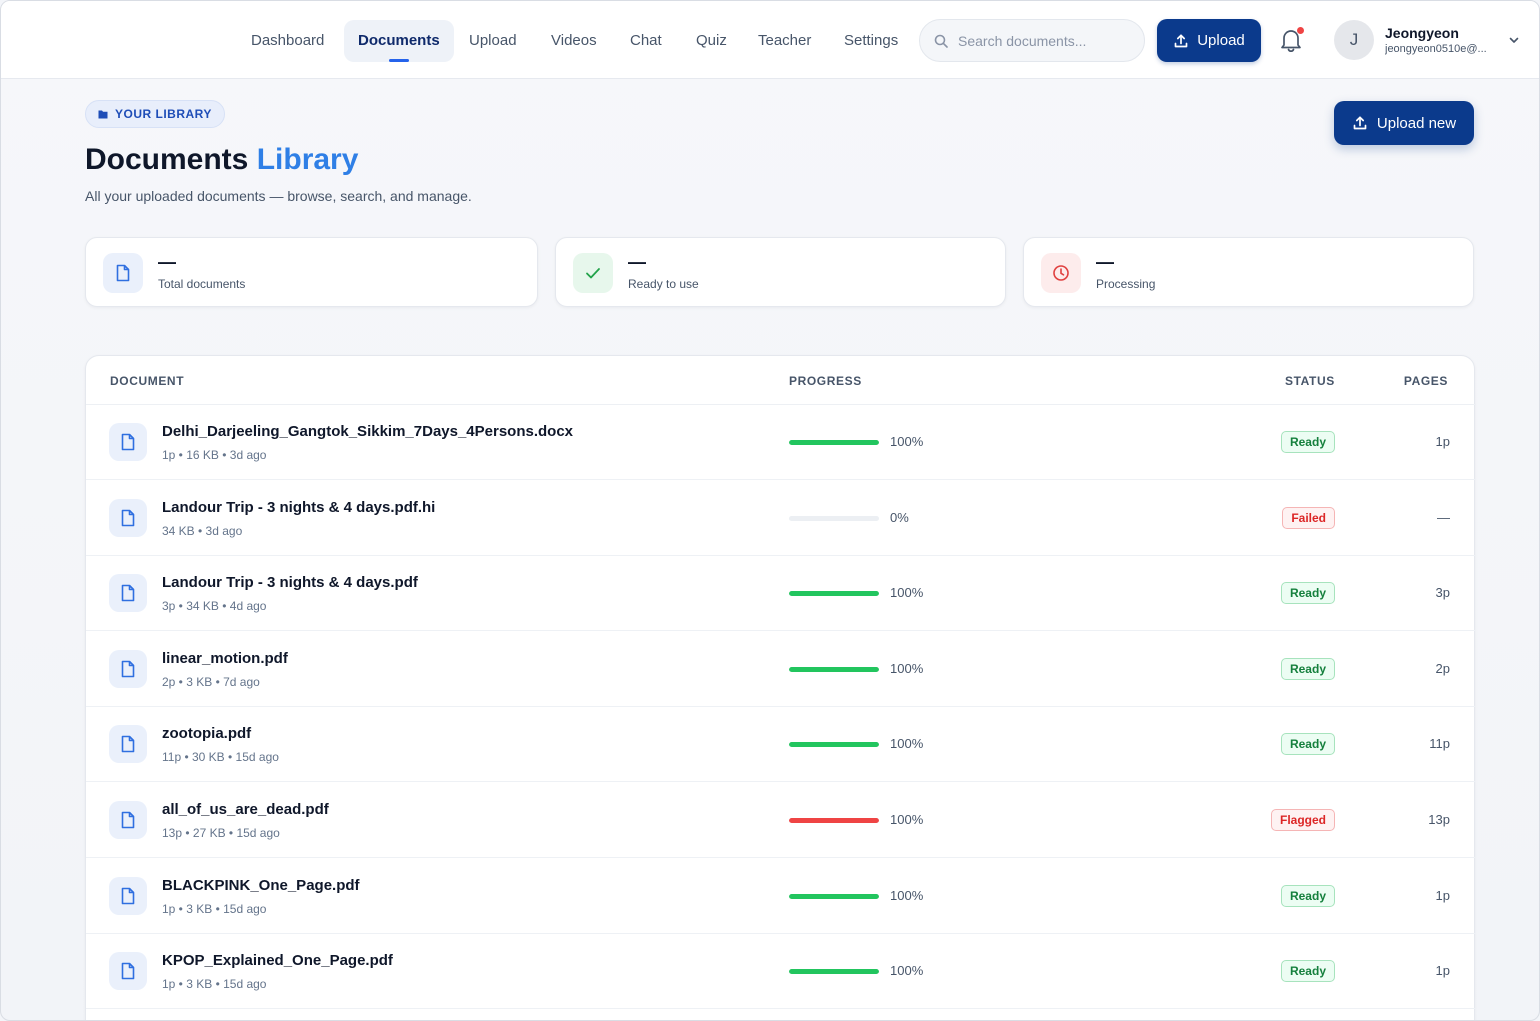  What do you see at coordinates (825, 381) in the screenshot?
I see `col-header-progress: PROGRESS` at bounding box center [825, 381].